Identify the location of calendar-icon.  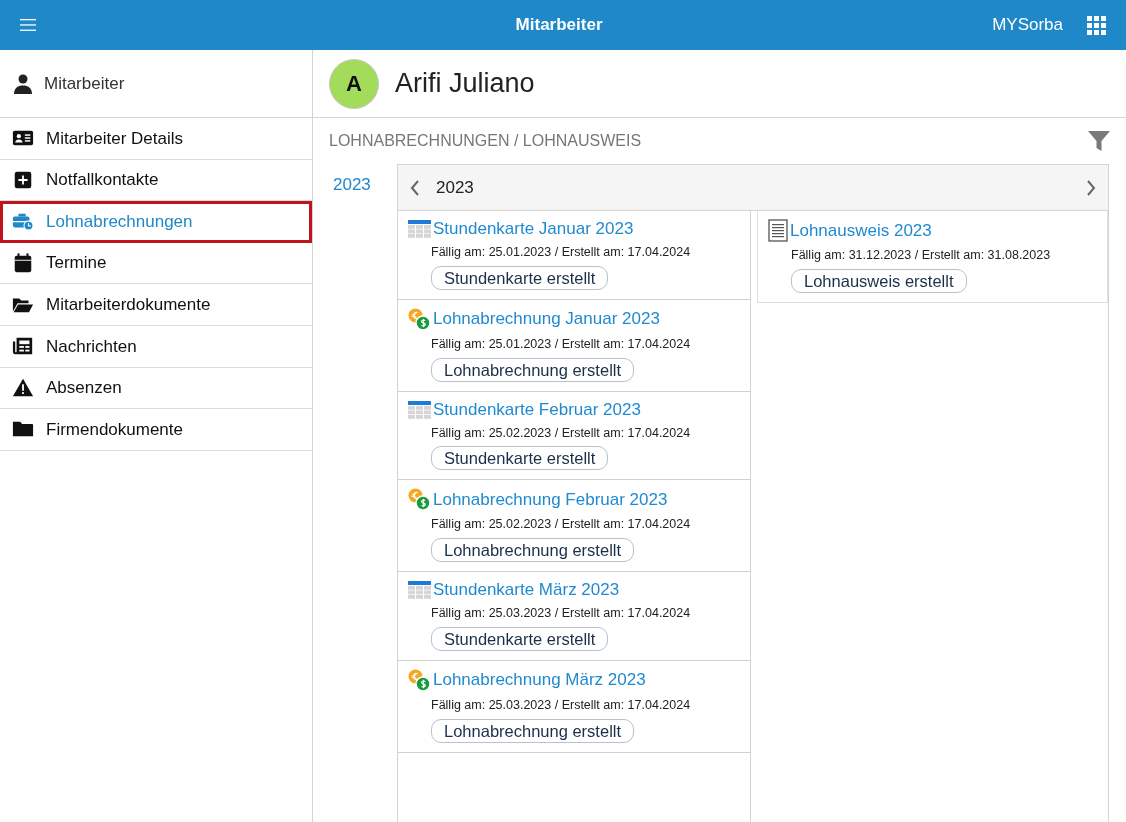
(23, 263).